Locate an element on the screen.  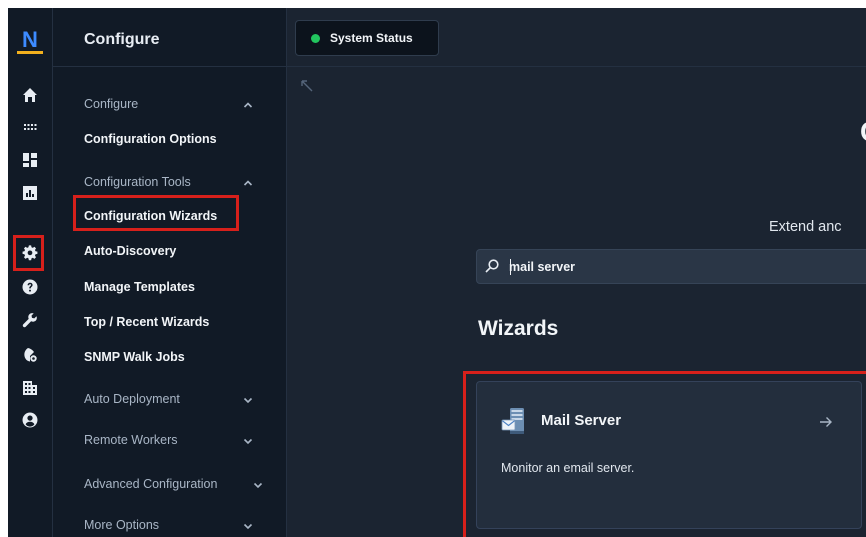
sidebar-header: Configure is located at coordinates (169, 37).